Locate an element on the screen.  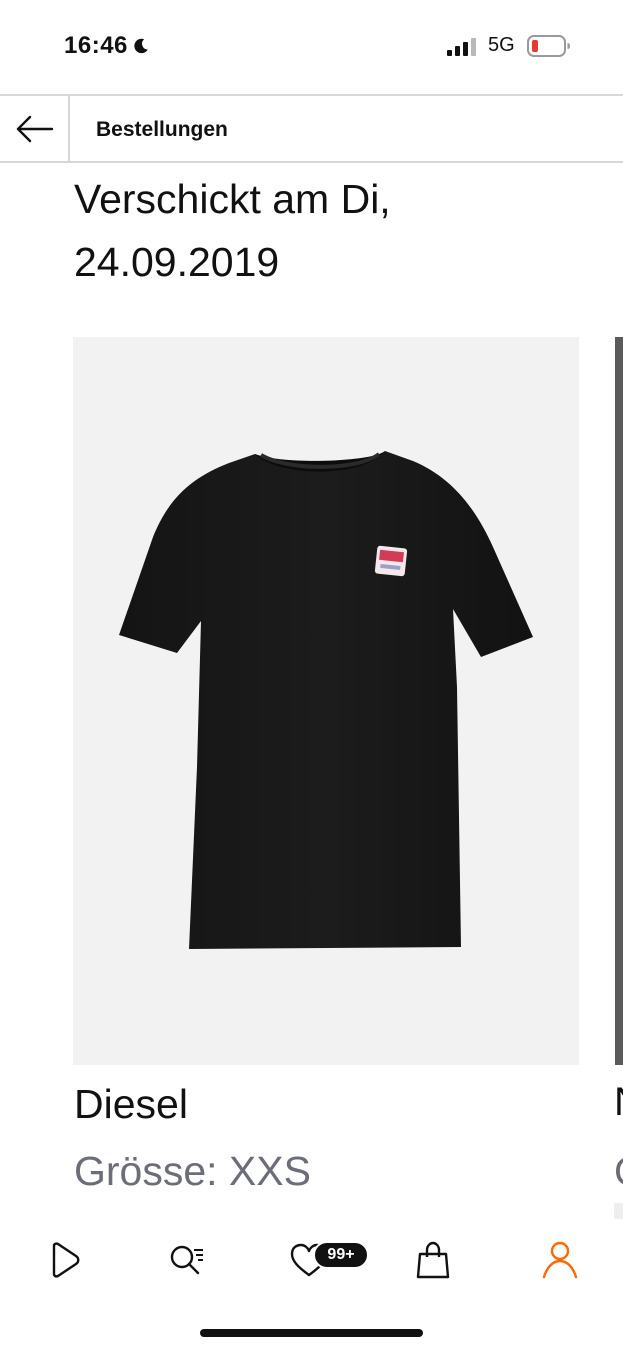
shipped-date-heading: Verschickt am Di, 24.09.2019 is located at coordinates (232, 230).